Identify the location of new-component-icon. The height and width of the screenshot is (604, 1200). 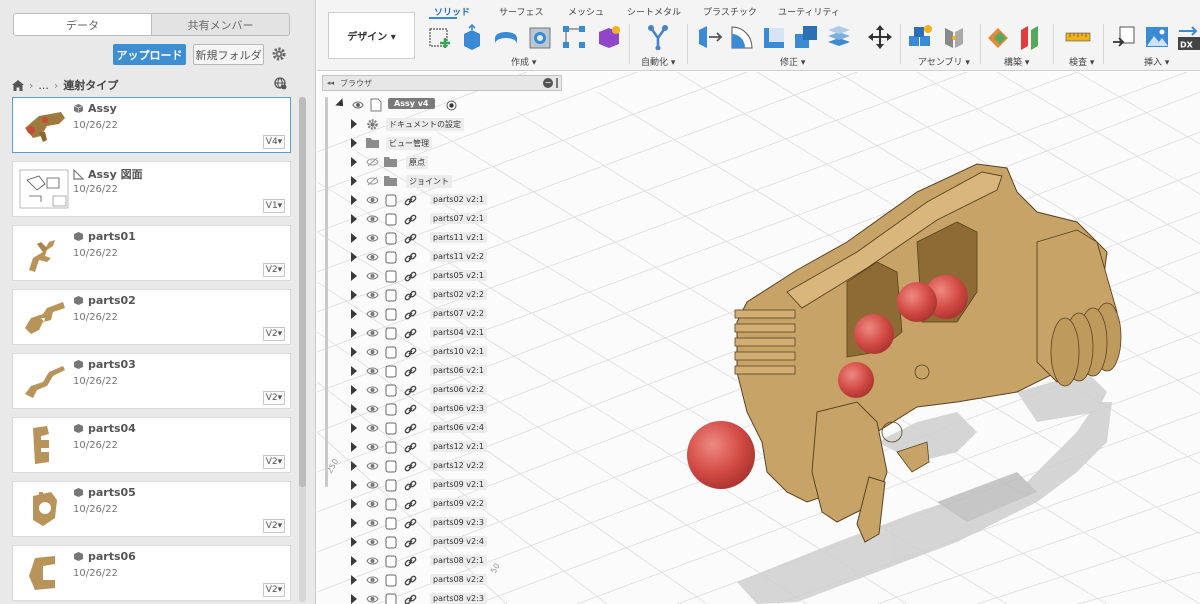
(920, 37).